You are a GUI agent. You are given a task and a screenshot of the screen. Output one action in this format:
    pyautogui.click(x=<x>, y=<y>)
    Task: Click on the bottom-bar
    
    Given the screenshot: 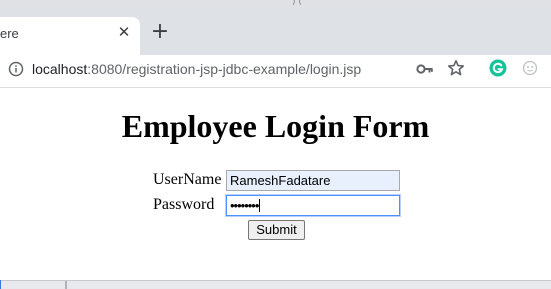 What is the action you would take?
    pyautogui.click(x=275, y=284)
    